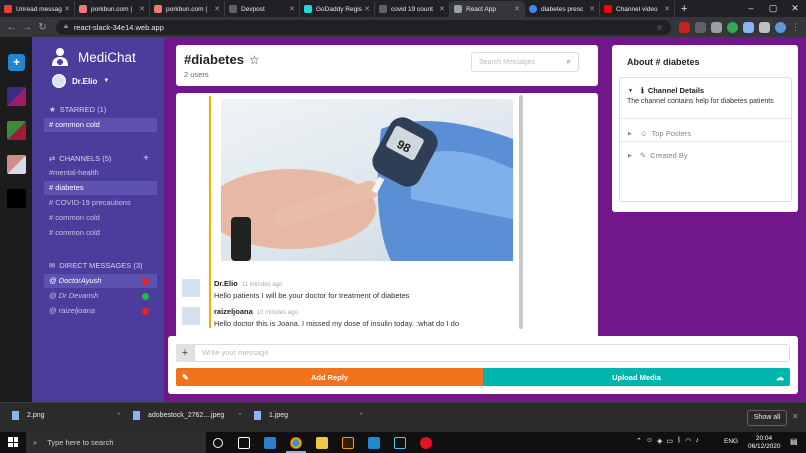 The height and width of the screenshot is (453, 806). What do you see at coordinates (329, 377) in the screenshot?
I see `add-reply-button: ✎ Add Reply` at bounding box center [329, 377].